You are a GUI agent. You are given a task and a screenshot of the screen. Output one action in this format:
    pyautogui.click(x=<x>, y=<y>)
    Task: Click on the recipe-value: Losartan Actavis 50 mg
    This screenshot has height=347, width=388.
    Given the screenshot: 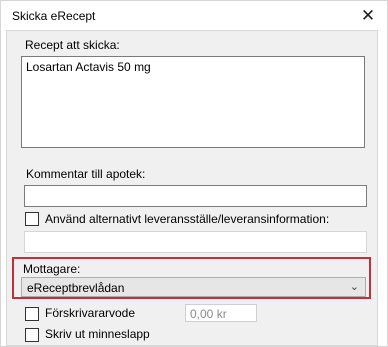 What is the action you would take?
    pyautogui.click(x=88, y=67)
    